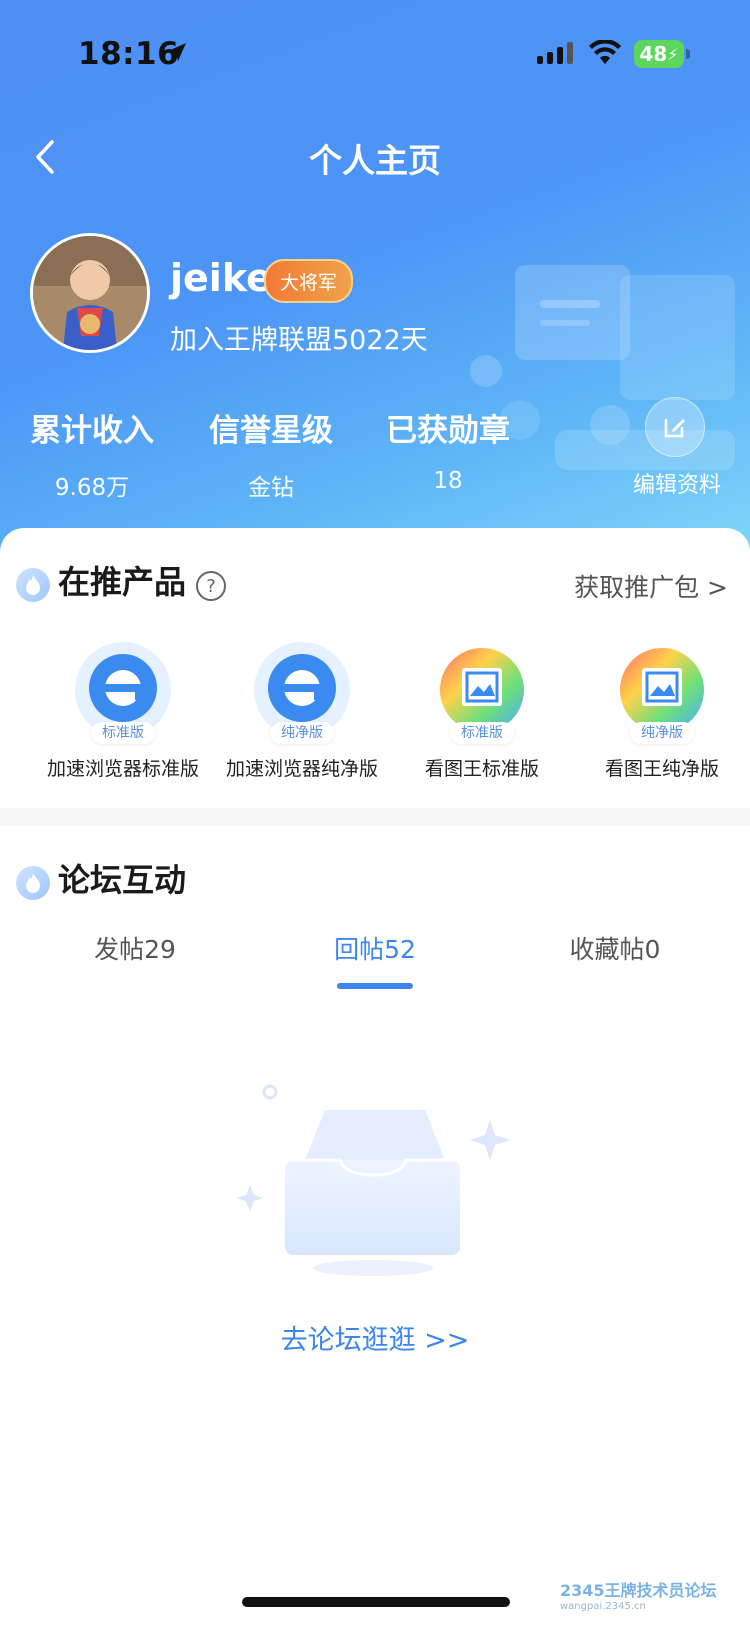 This screenshot has height=1625, width=750. Describe the element at coordinates (555, 53) in the screenshot. I see `cellular-signal-icon` at that location.